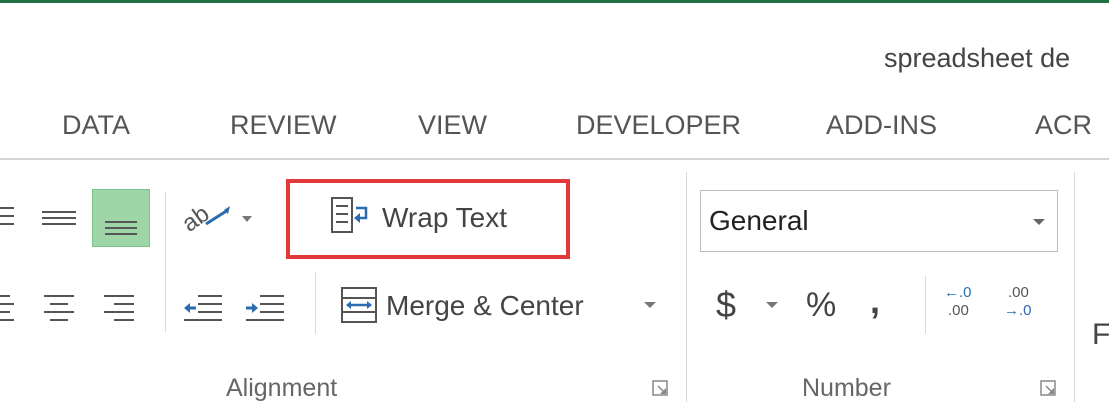  What do you see at coordinates (726, 305) in the screenshot?
I see `currency-button: $` at bounding box center [726, 305].